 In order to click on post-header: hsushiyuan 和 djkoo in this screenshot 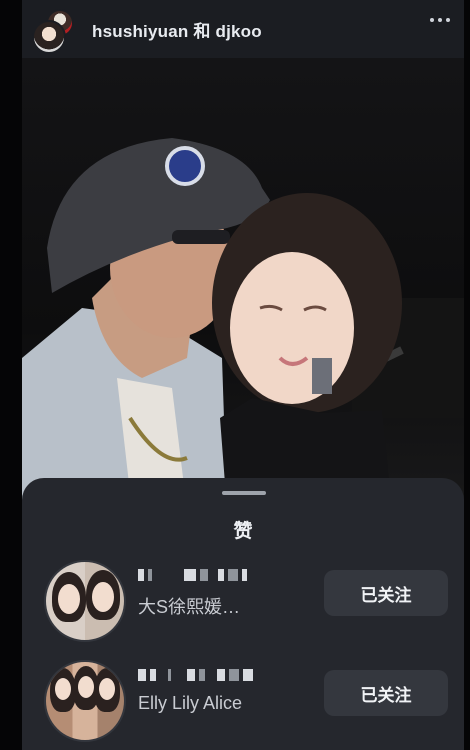, I will do `click(243, 29)`.